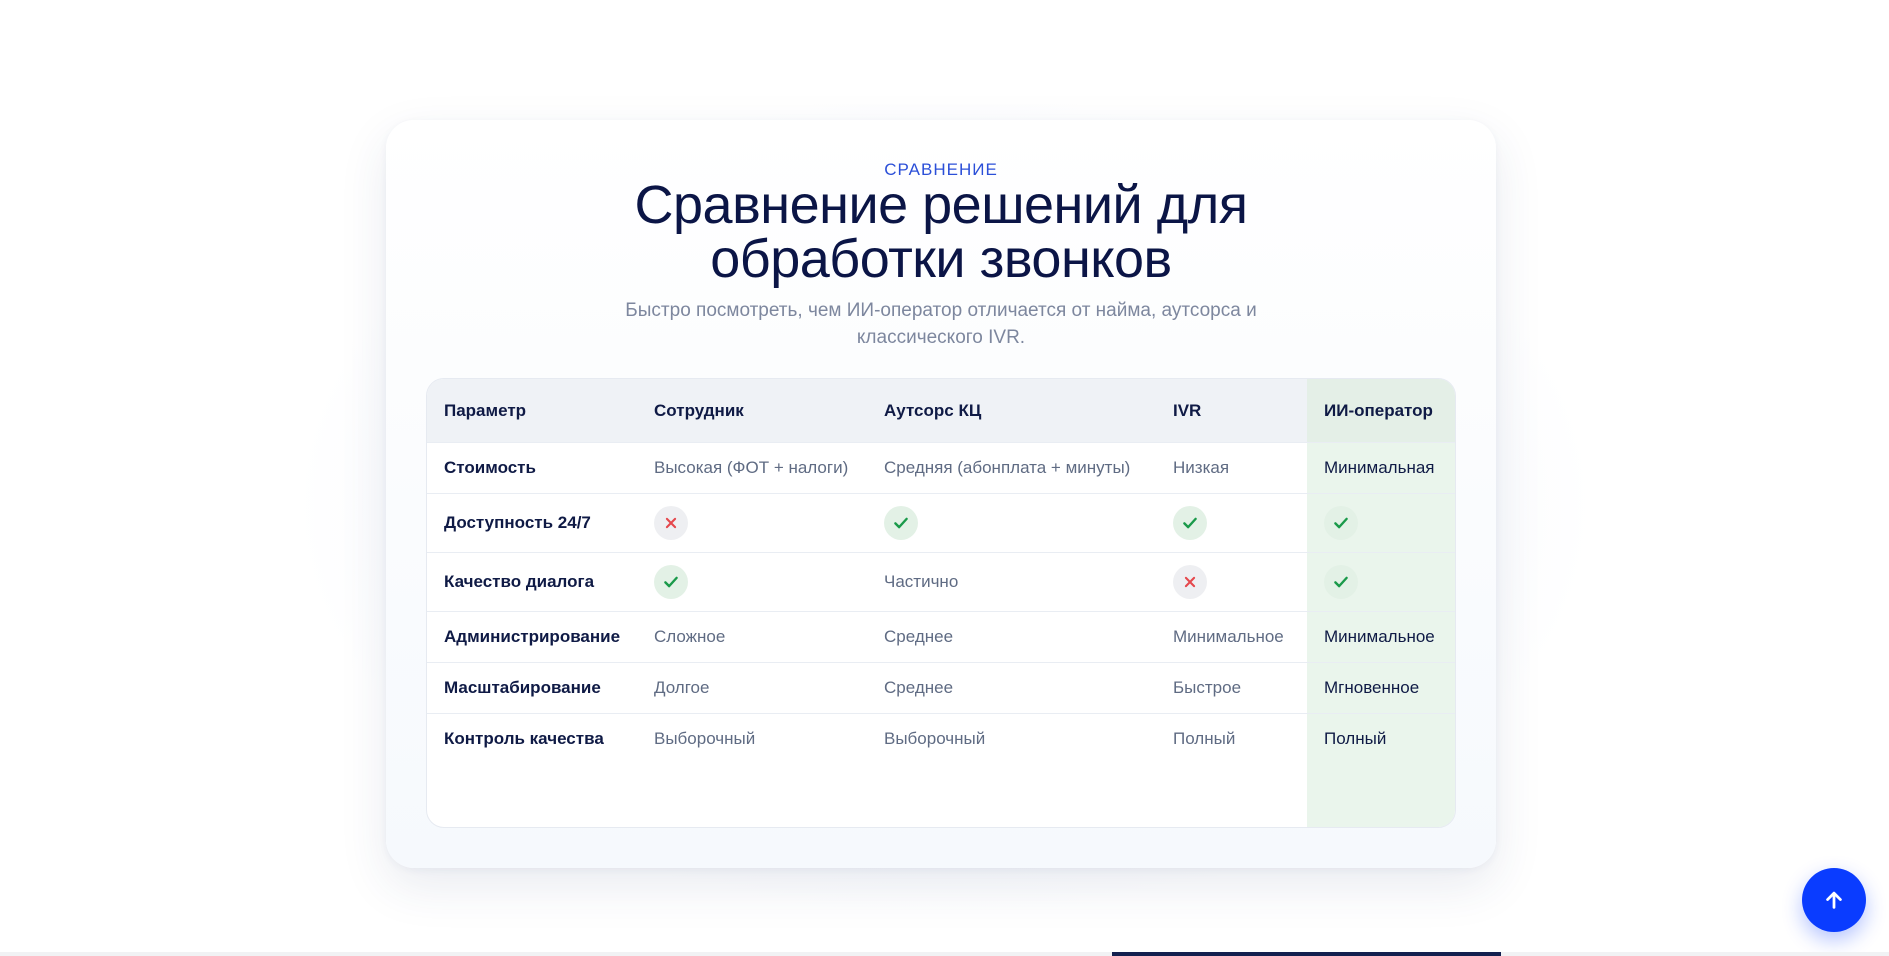 The height and width of the screenshot is (956, 1889). Describe the element at coordinates (933, 410) in the screenshot. I see `header-outsource: Аутсорс КЦ` at that location.